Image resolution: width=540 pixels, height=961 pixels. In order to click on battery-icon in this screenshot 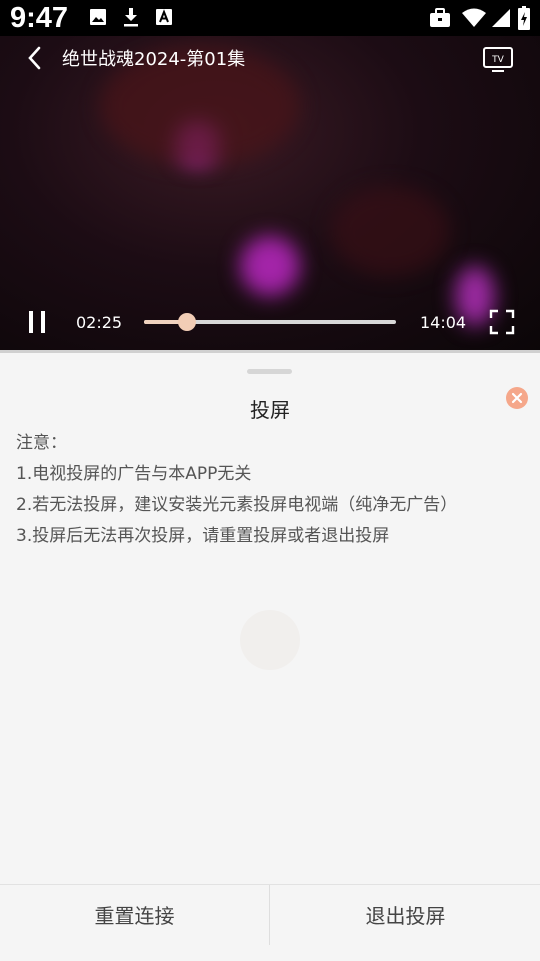, I will do `click(524, 18)`.